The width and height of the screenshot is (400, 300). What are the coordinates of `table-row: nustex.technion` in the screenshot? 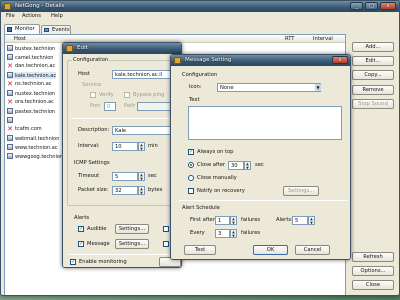 It's located at (31, 93).